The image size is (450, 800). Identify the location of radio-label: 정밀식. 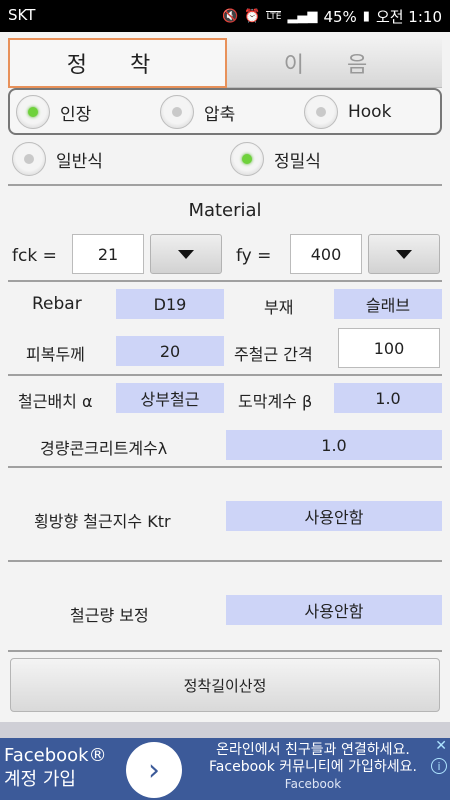
(297, 161).